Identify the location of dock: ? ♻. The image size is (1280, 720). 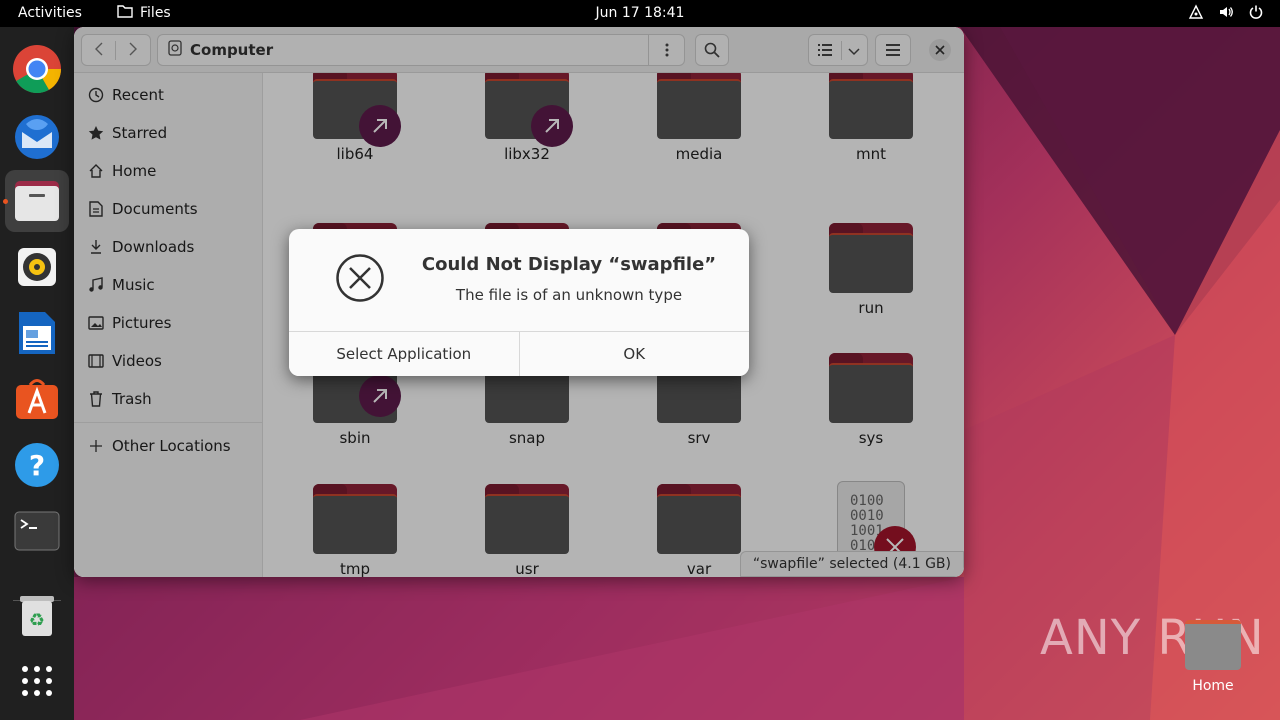
(37, 373).